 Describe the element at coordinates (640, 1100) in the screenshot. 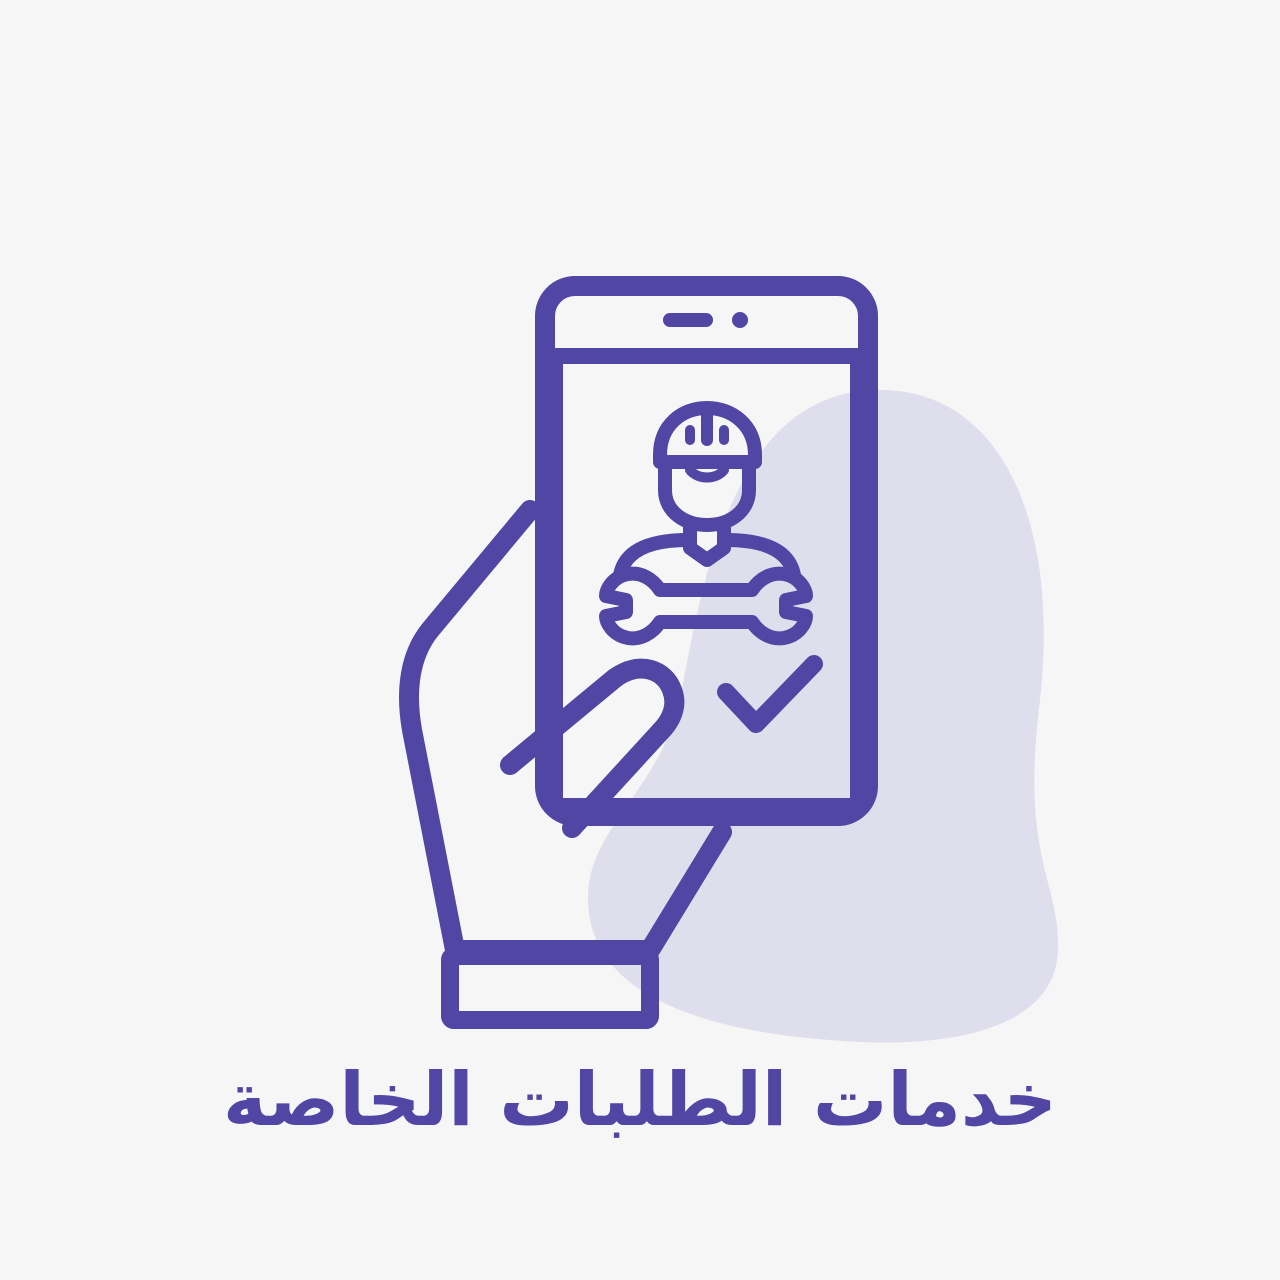

I see `service-title: خدمات الطلبات الخاصة` at that location.